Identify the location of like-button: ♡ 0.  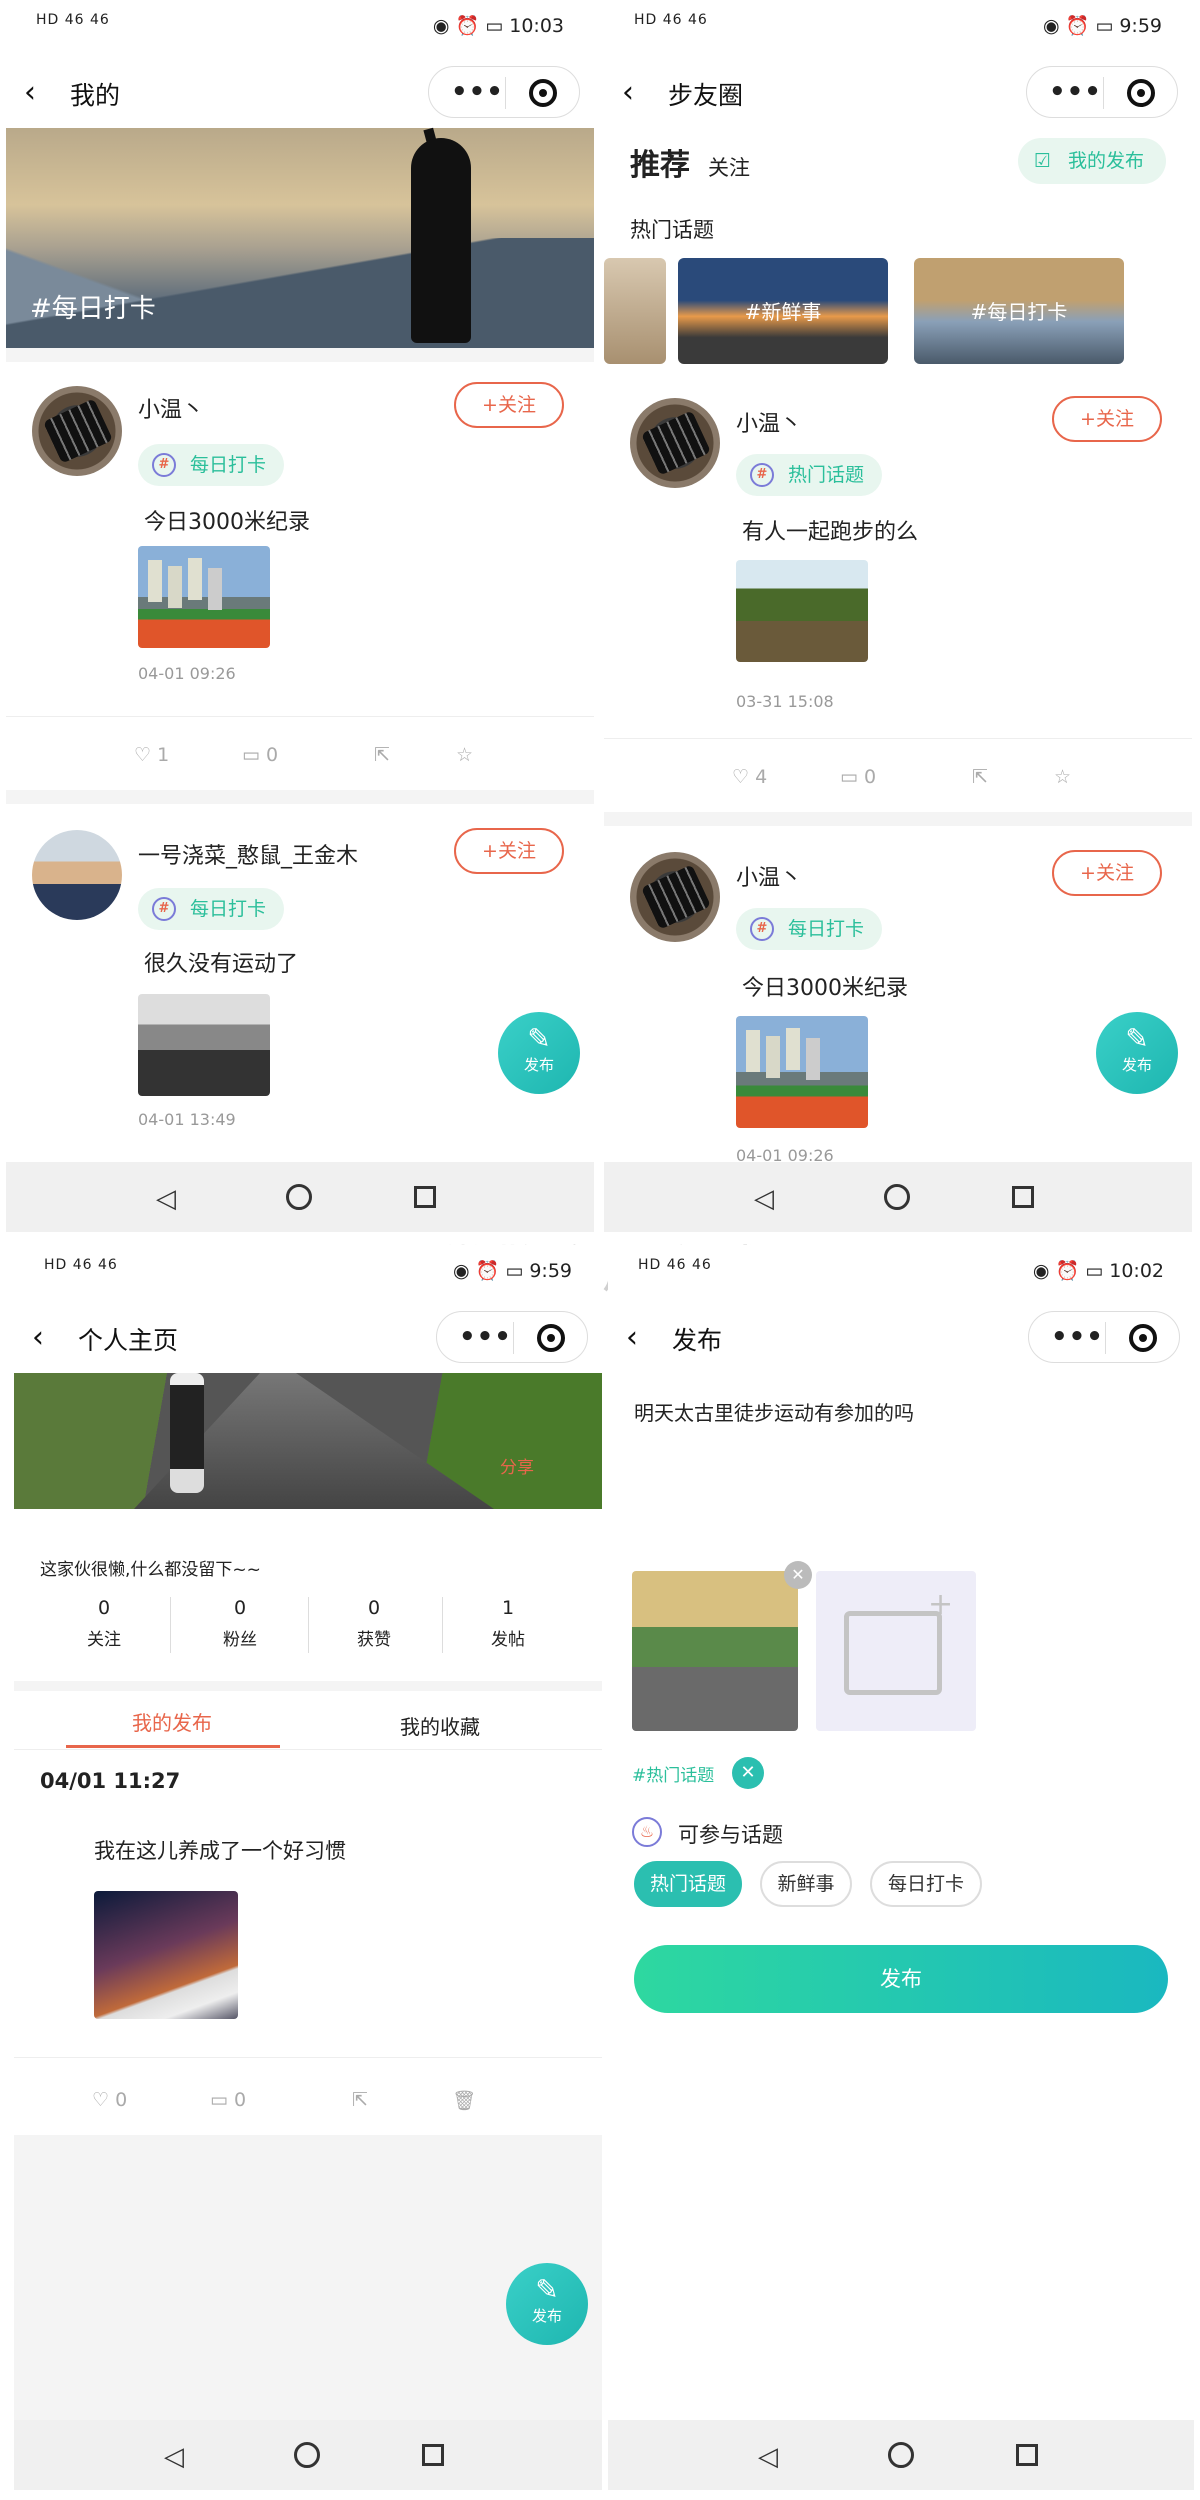
(109, 2100).